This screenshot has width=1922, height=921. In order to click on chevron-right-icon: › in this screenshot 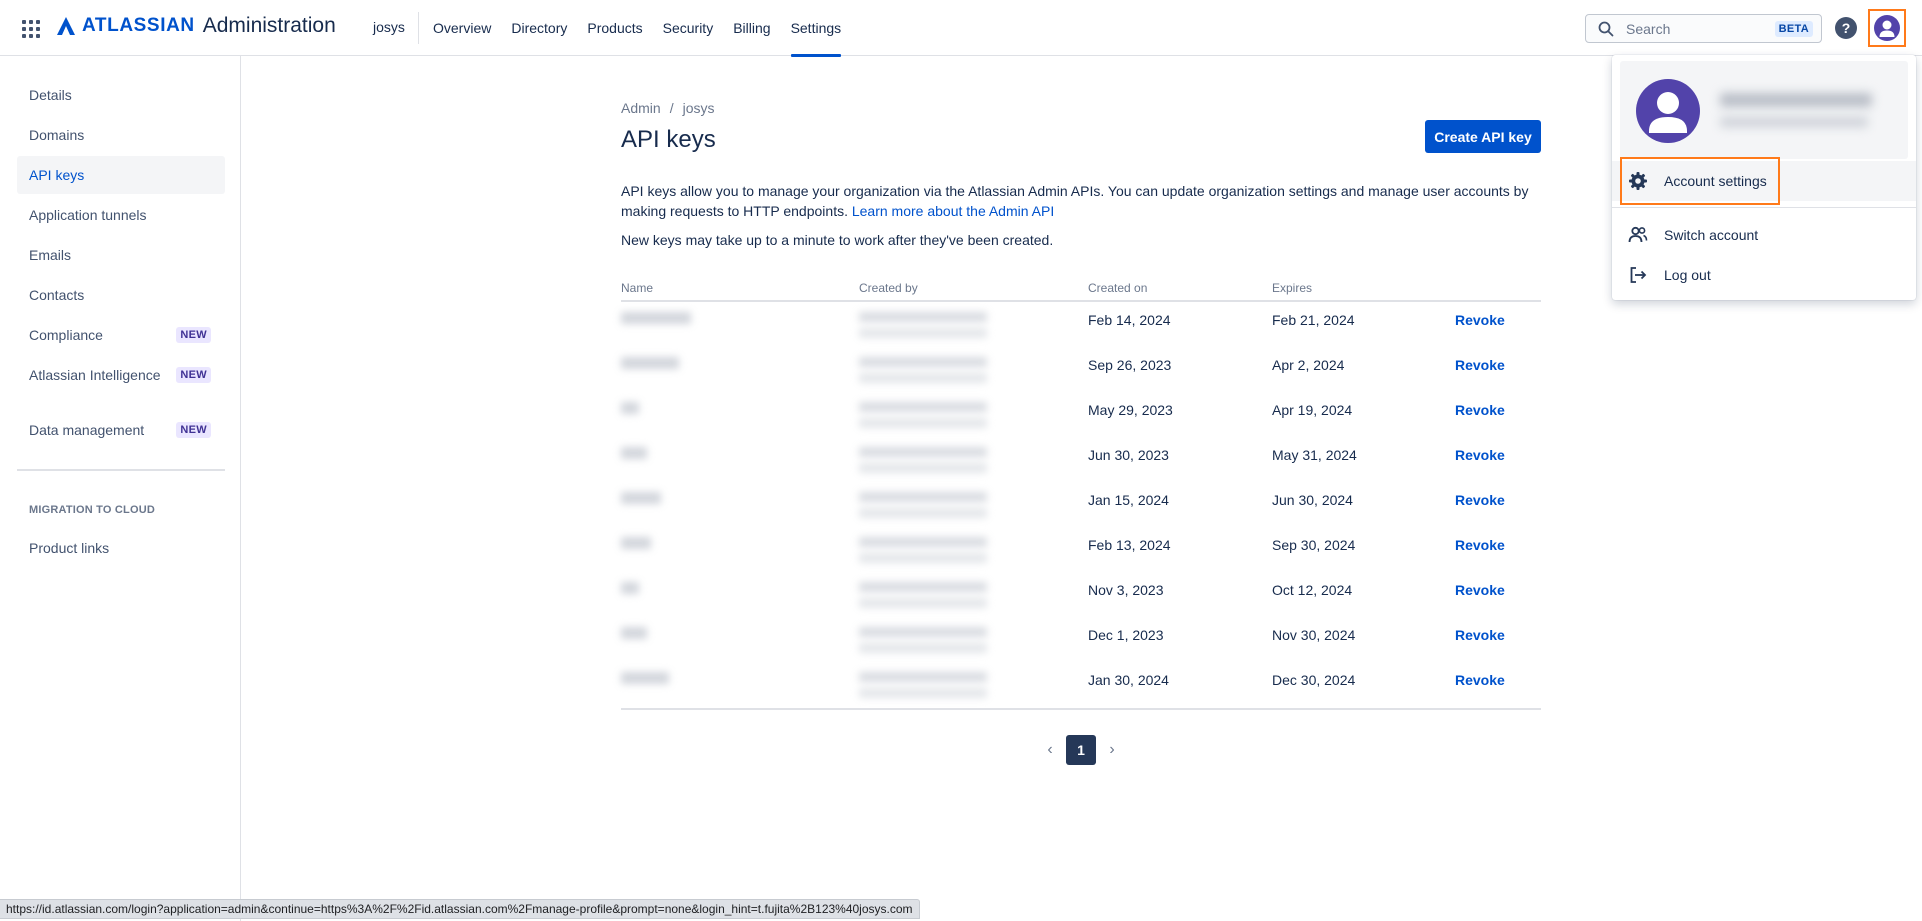, I will do `click(1112, 750)`.